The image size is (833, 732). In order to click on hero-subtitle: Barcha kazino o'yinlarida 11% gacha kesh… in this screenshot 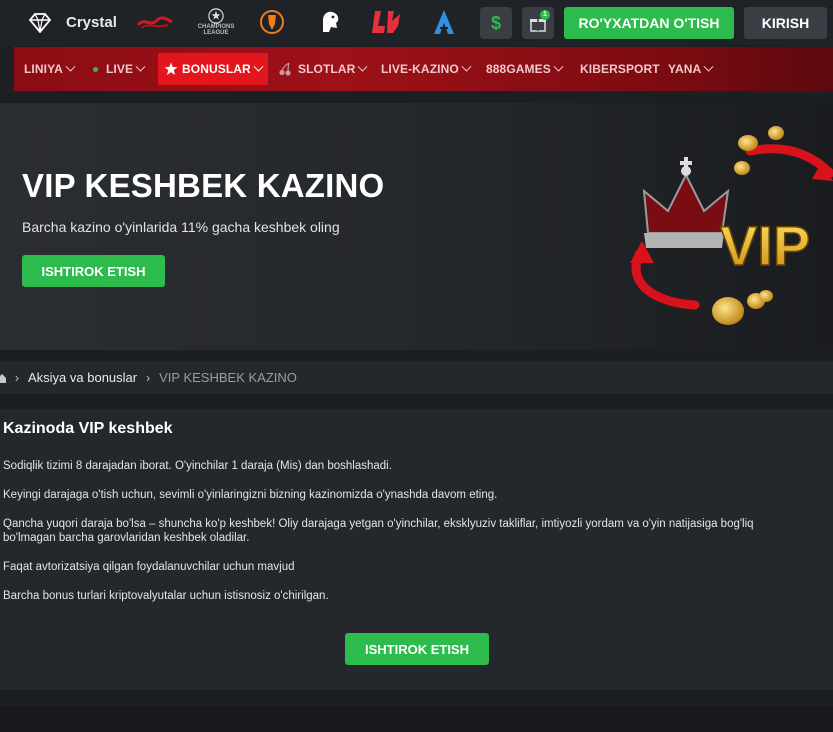, I will do `click(181, 227)`.